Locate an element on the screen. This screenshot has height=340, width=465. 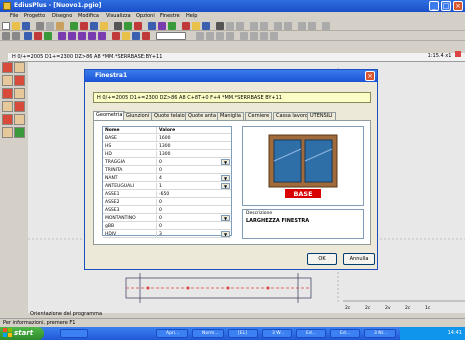
menu-progetto: Progetto is located at coordinates (34, 16).